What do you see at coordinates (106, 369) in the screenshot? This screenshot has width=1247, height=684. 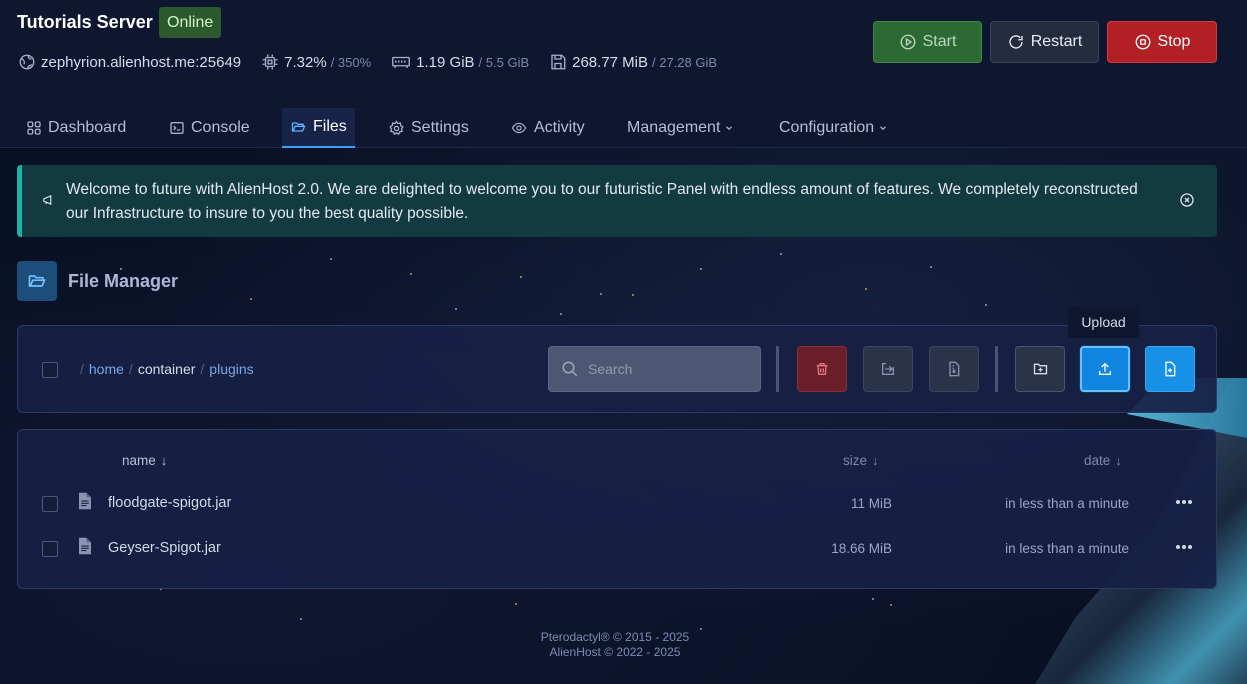 I see `breadcrumb-home: home` at bounding box center [106, 369].